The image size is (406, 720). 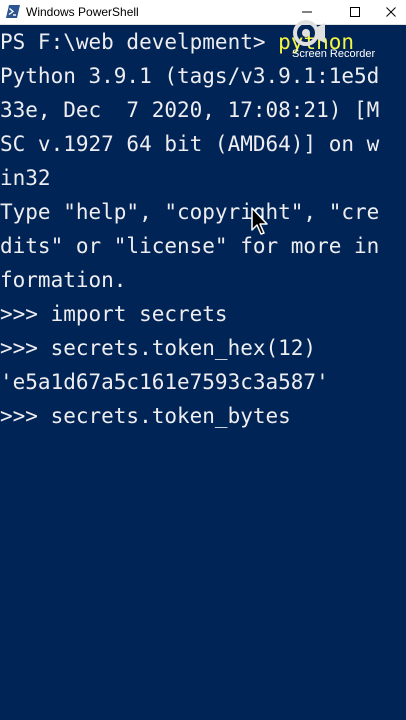 What do you see at coordinates (355, 12) in the screenshot?
I see `maximize-icon` at bounding box center [355, 12].